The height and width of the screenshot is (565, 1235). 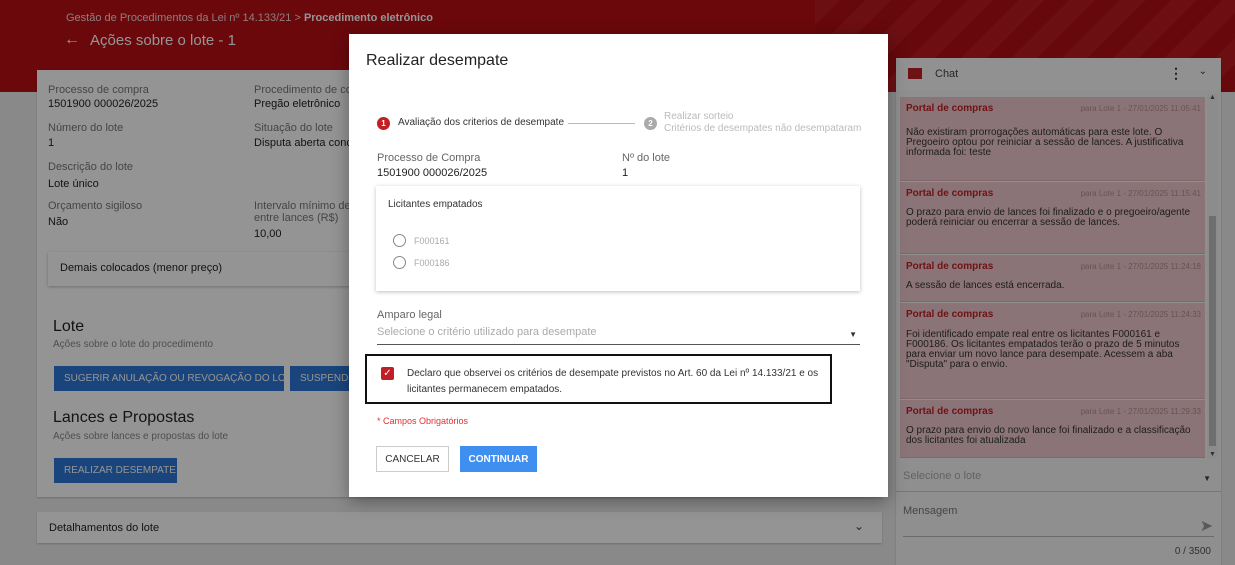 I want to click on step2-subtitle: Critérios de desempates não desempataram, so click(x=763, y=128).